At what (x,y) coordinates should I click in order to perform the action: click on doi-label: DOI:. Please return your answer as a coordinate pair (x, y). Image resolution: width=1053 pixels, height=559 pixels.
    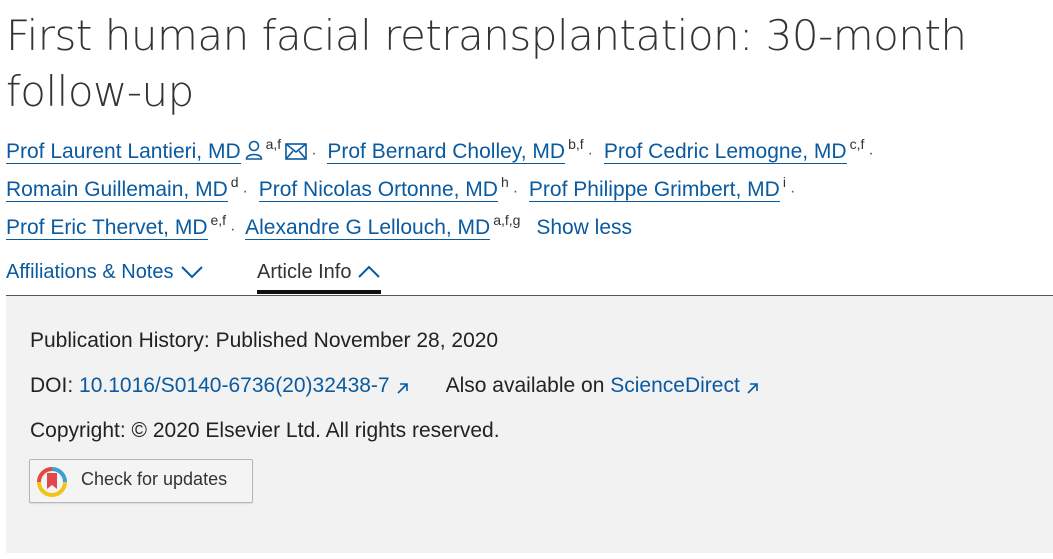
    Looking at the image, I should click on (52, 385).